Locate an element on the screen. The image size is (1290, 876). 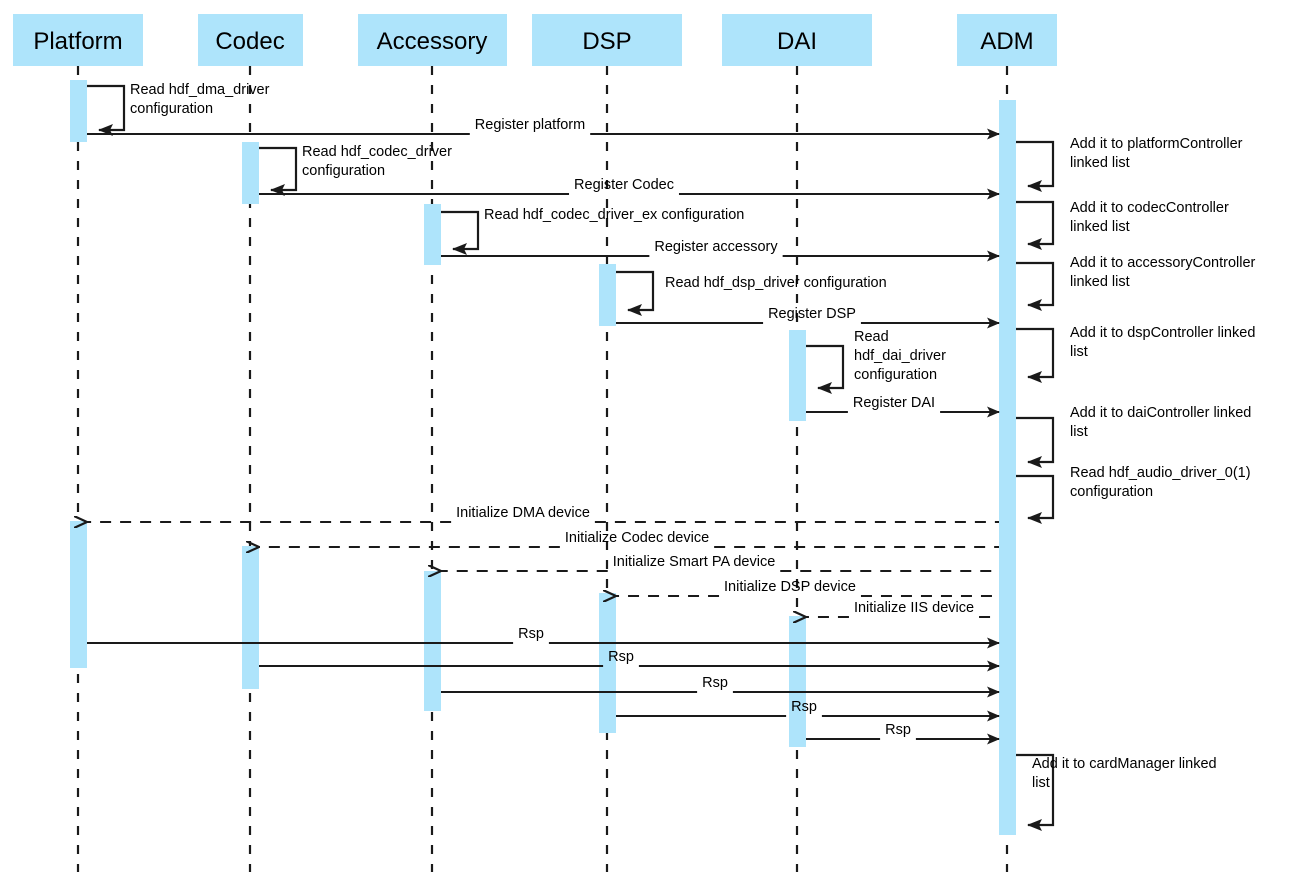
participant-accessory: Accessory is located at coordinates (432, 40).